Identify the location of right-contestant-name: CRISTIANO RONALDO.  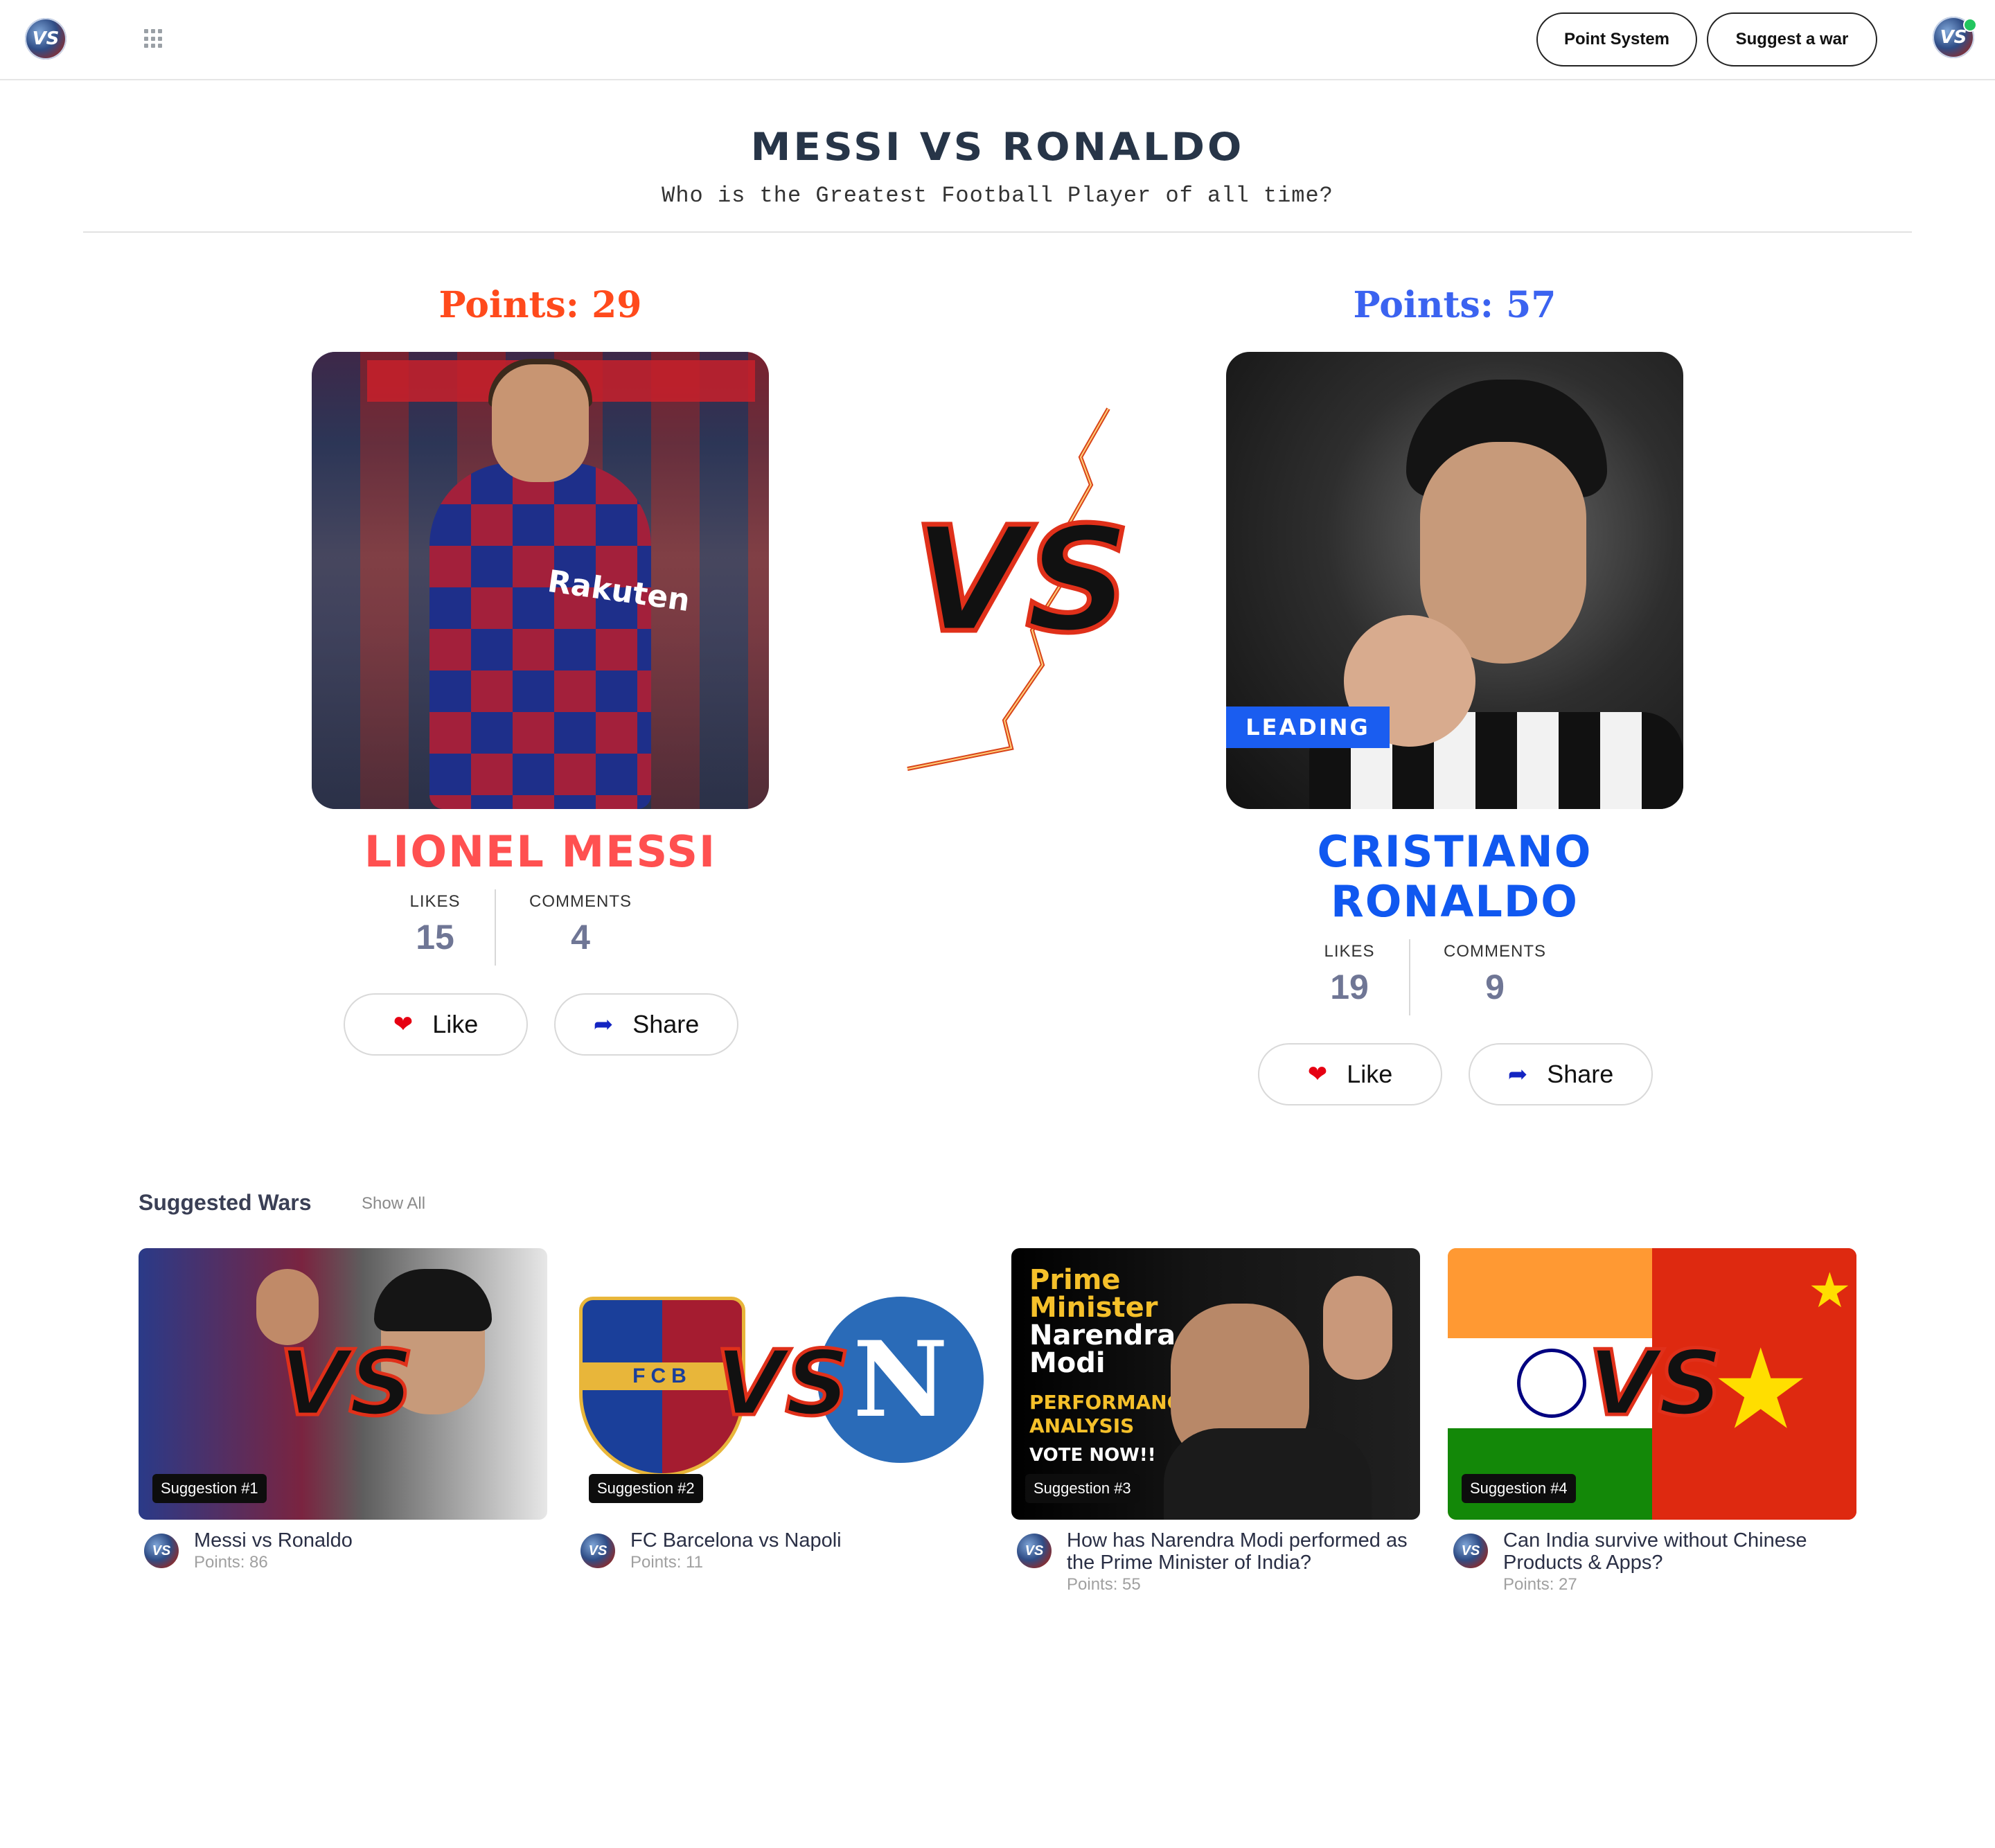
(1454, 877).